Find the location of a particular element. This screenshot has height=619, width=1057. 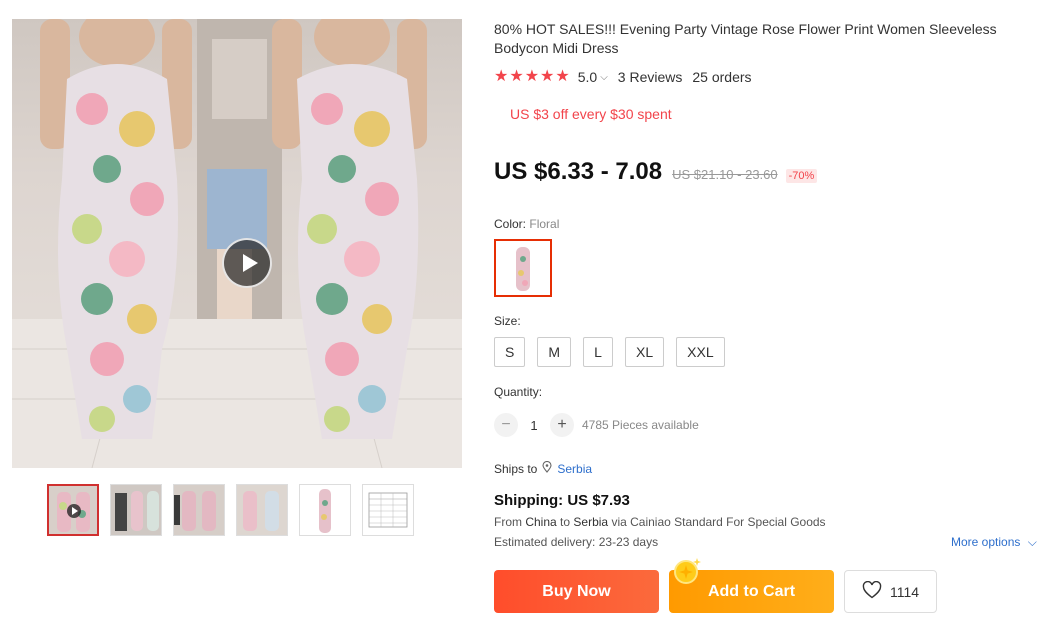

thumbnail-video is located at coordinates (73, 510).